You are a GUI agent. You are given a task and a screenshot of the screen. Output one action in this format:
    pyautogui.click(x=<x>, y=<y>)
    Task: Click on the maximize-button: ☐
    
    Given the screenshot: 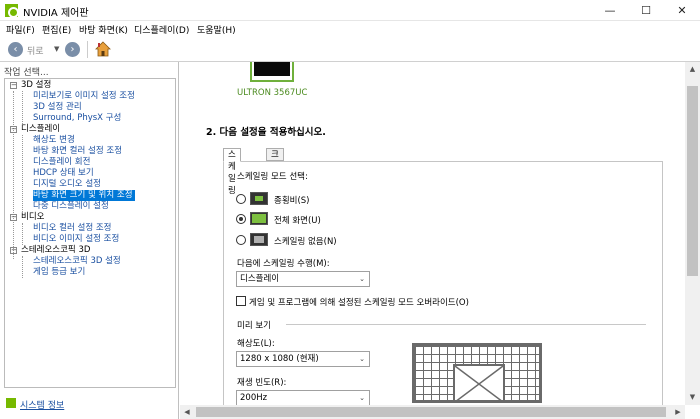 What is the action you would take?
    pyautogui.click(x=646, y=10)
    